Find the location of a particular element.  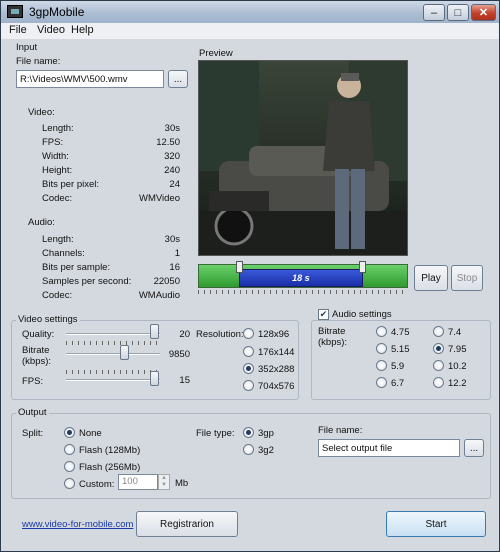

title-bar: 3gpMobile – □ ✕ is located at coordinates (250, 12).